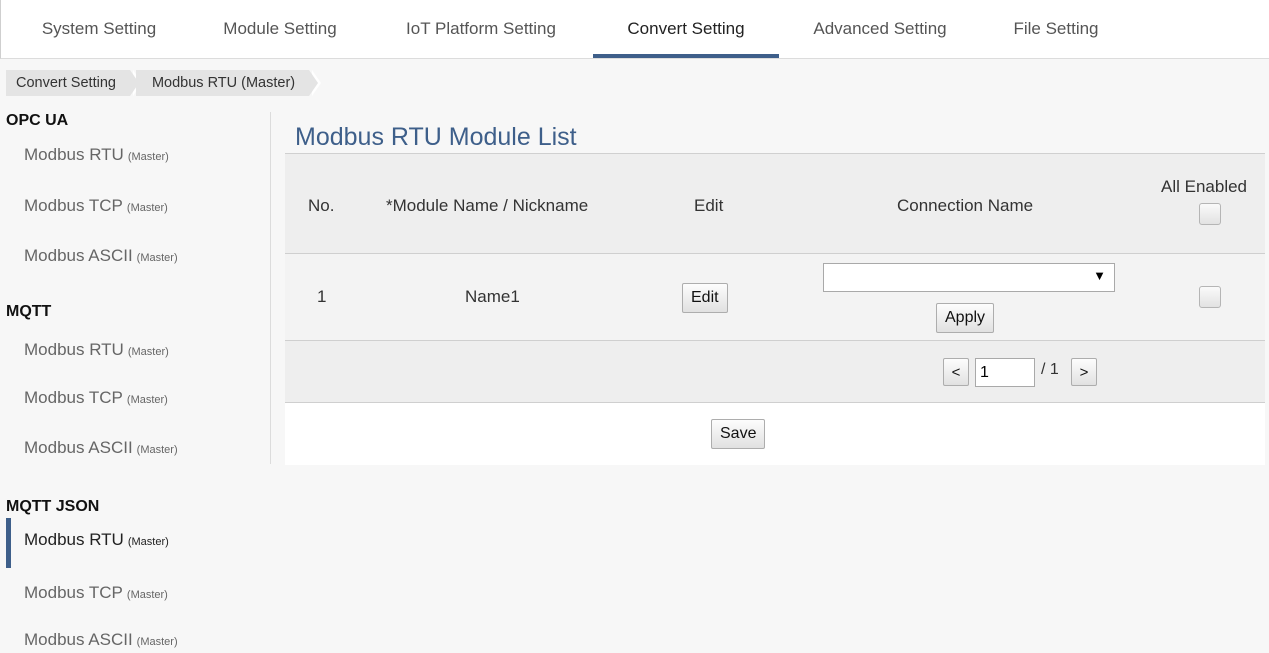  What do you see at coordinates (37, 120) in the screenshot?
I see `sidebar-group-opc-ua: OPC UA` at bounding box center [37, 120].